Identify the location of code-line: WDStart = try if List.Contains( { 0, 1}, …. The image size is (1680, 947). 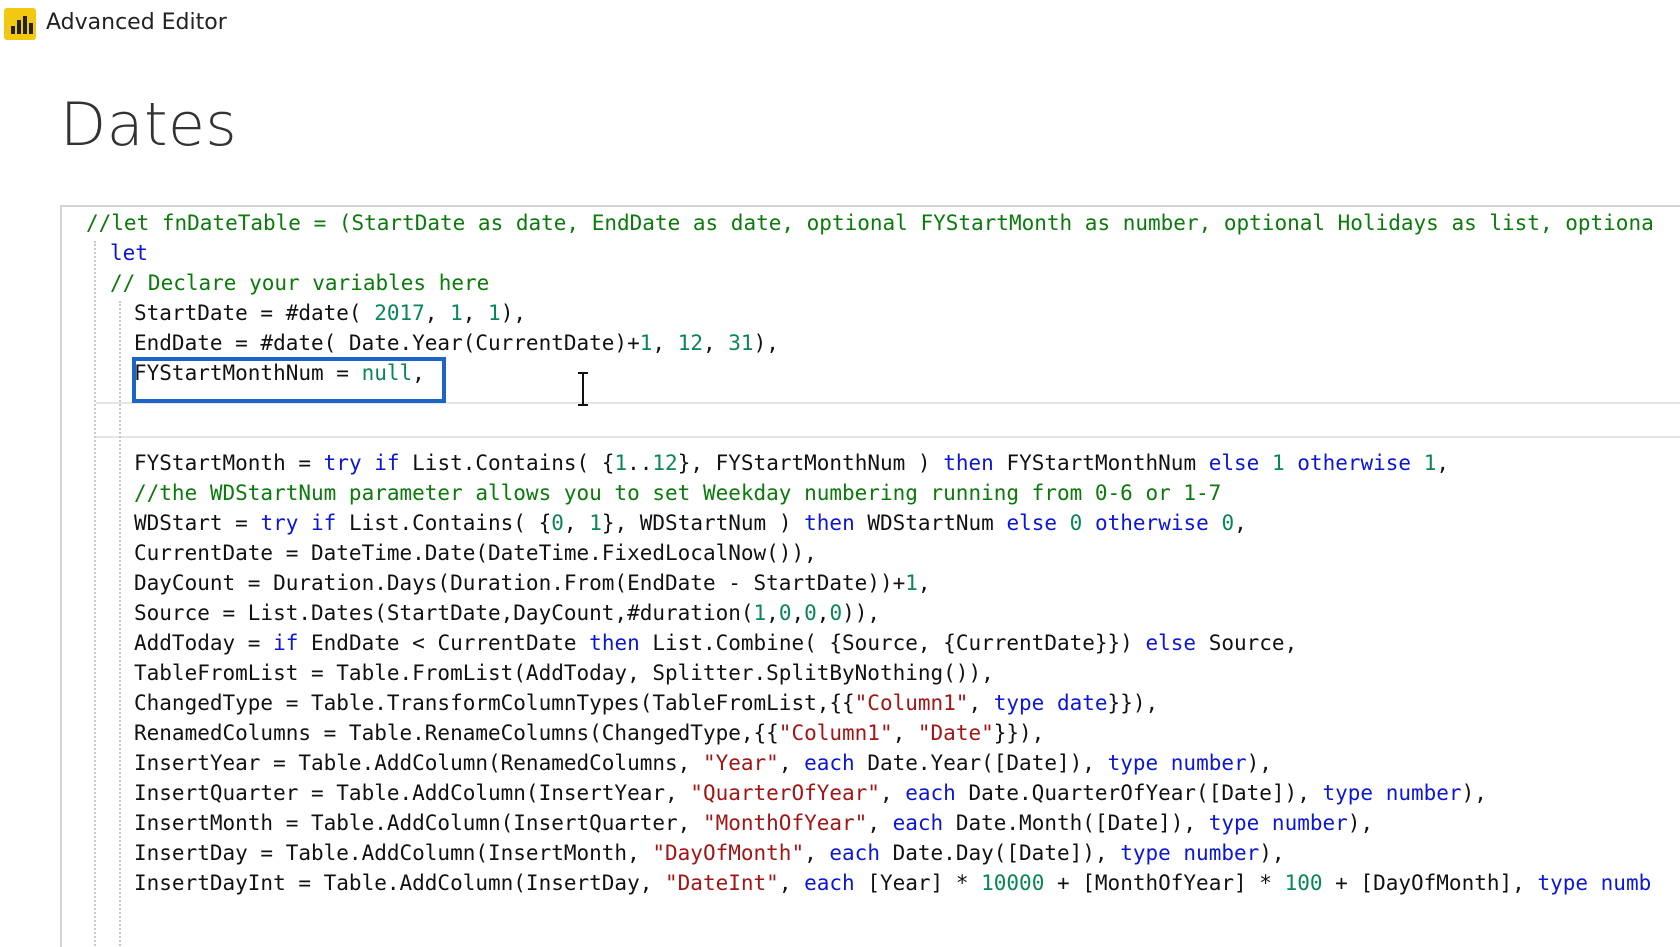
(871, 523).